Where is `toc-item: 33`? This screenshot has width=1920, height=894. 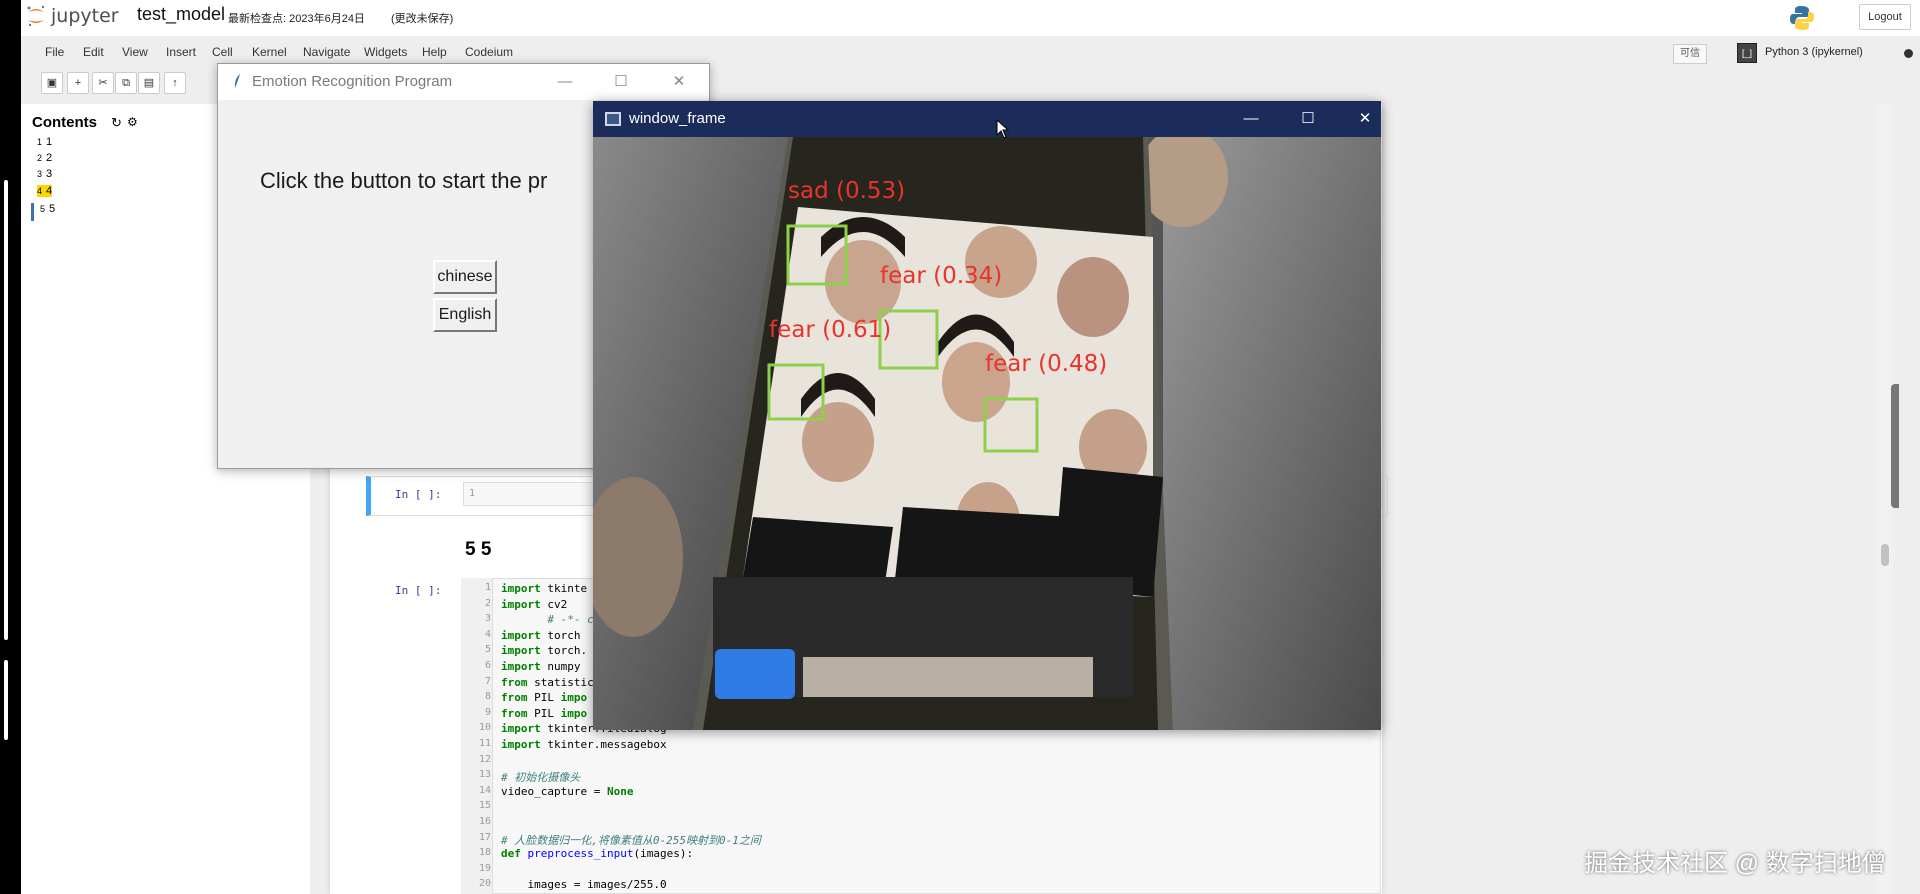
toc-item: 33 is located at coordinates (44, 174).